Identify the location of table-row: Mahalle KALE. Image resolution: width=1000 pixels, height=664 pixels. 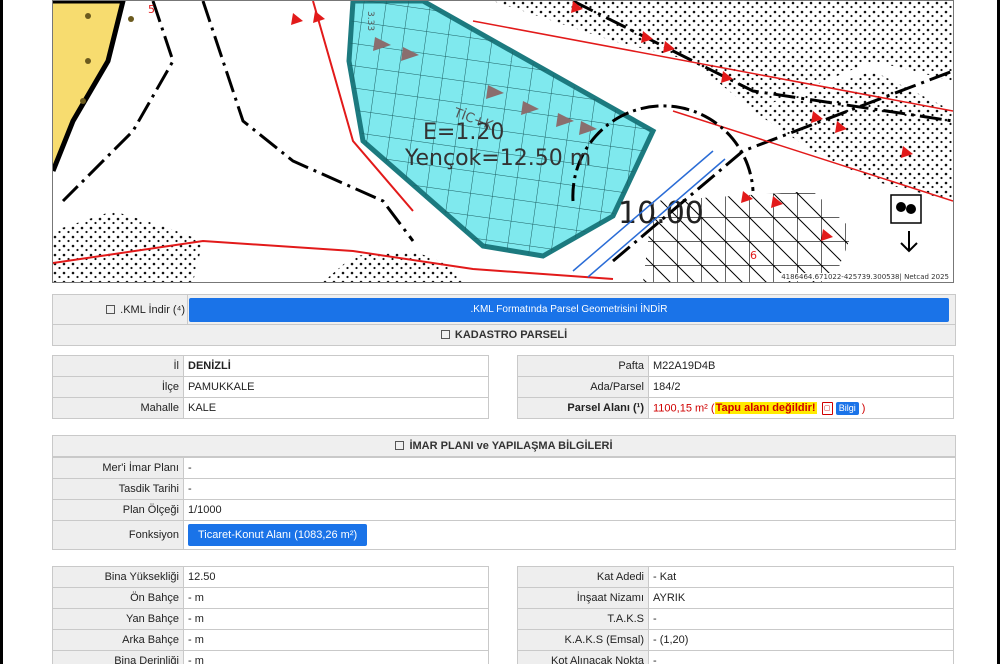
(270, 408).